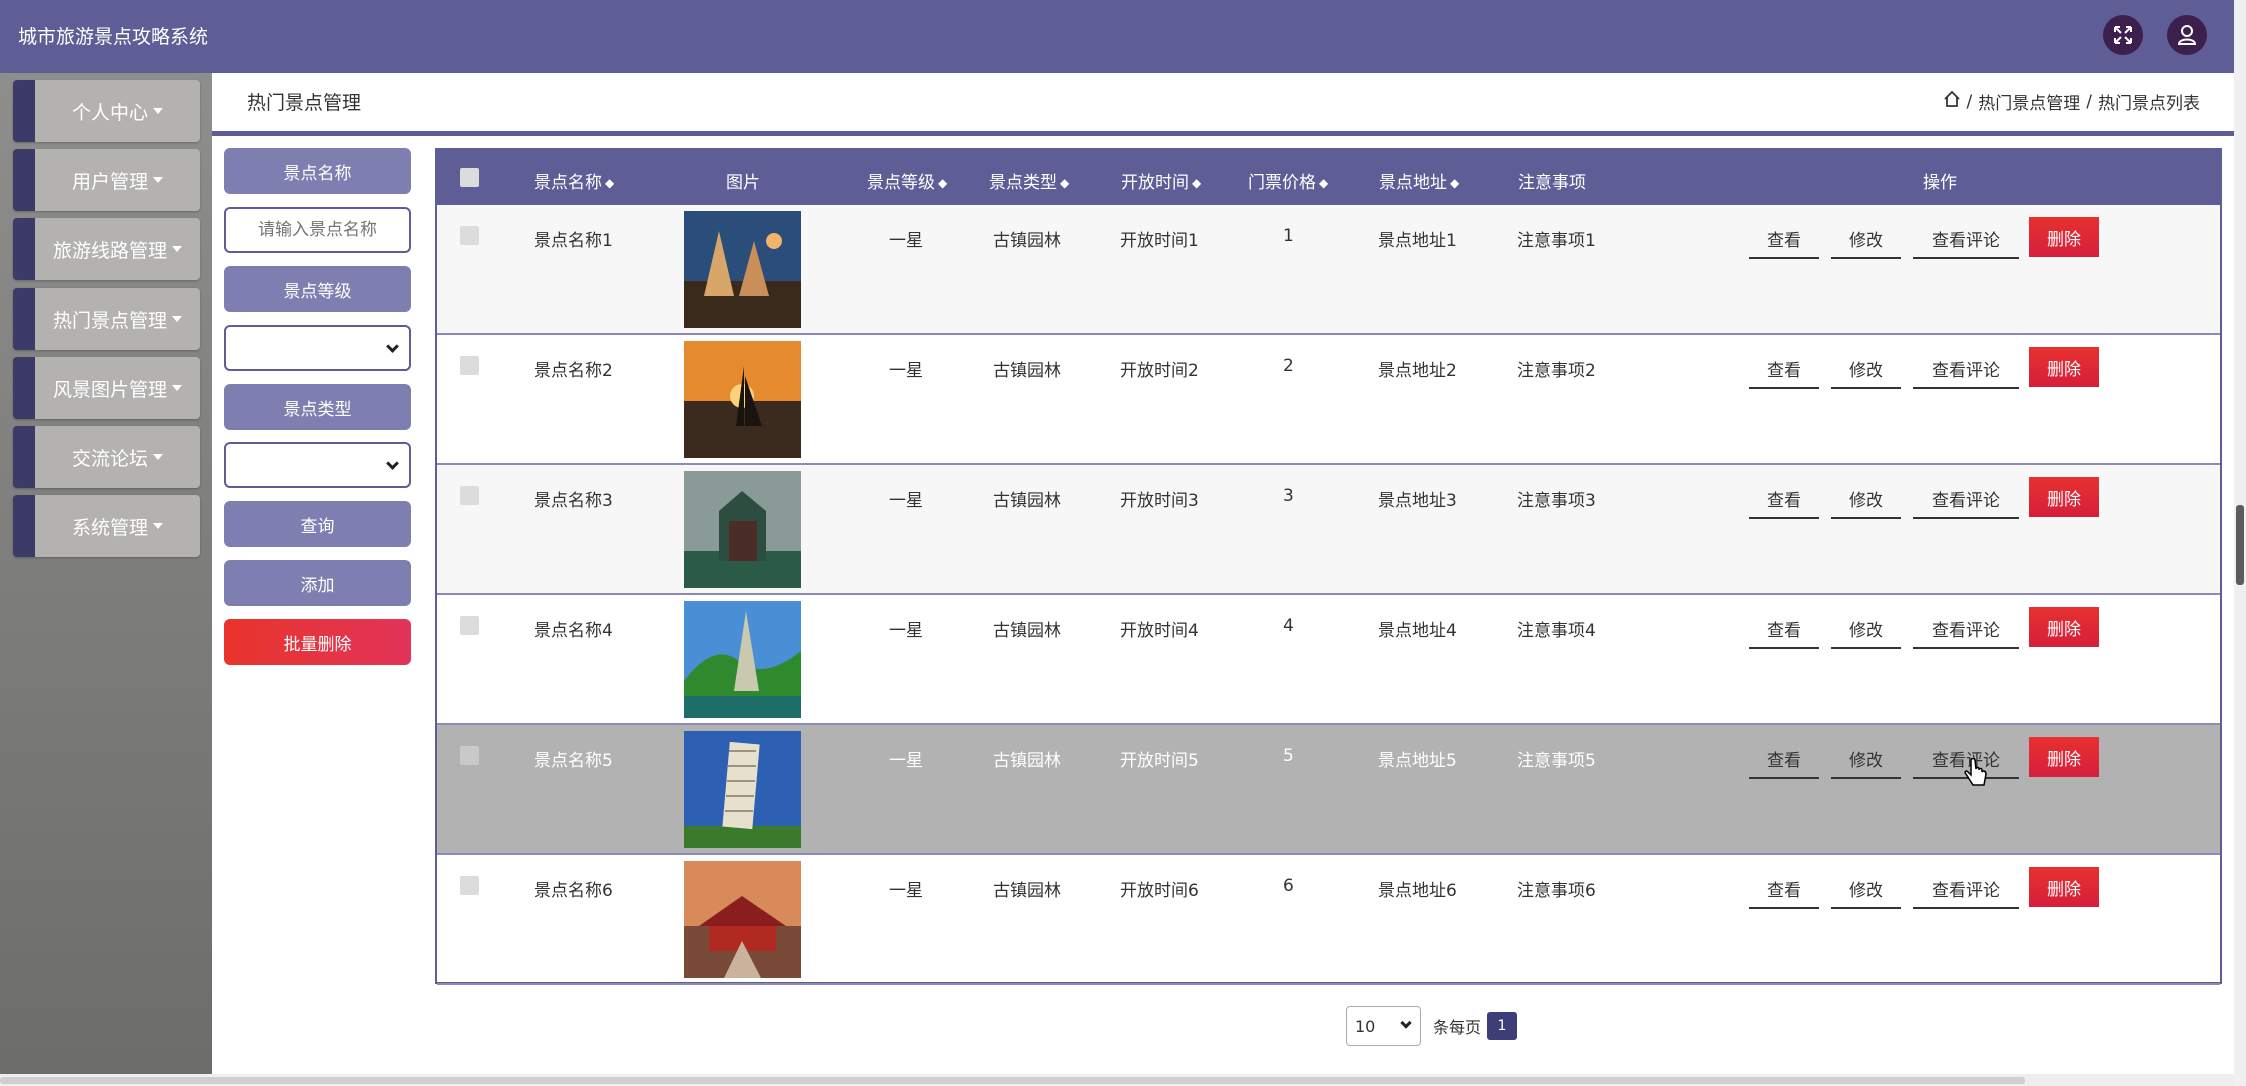 The image size is (2246, 1086). What do you see at coordinates (1328, 660) in the screenshot?
I see `table-row: 景点名称4 一星 古镇园林 开放时间4 4 景点地址4 注意事项4 查看 修改 查看评论 删除` at bounding box center [1328, 660].